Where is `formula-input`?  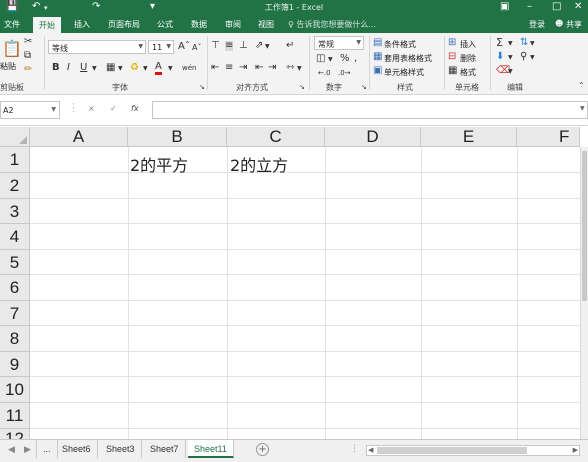 formula-input is located at coordinates (370, 110).